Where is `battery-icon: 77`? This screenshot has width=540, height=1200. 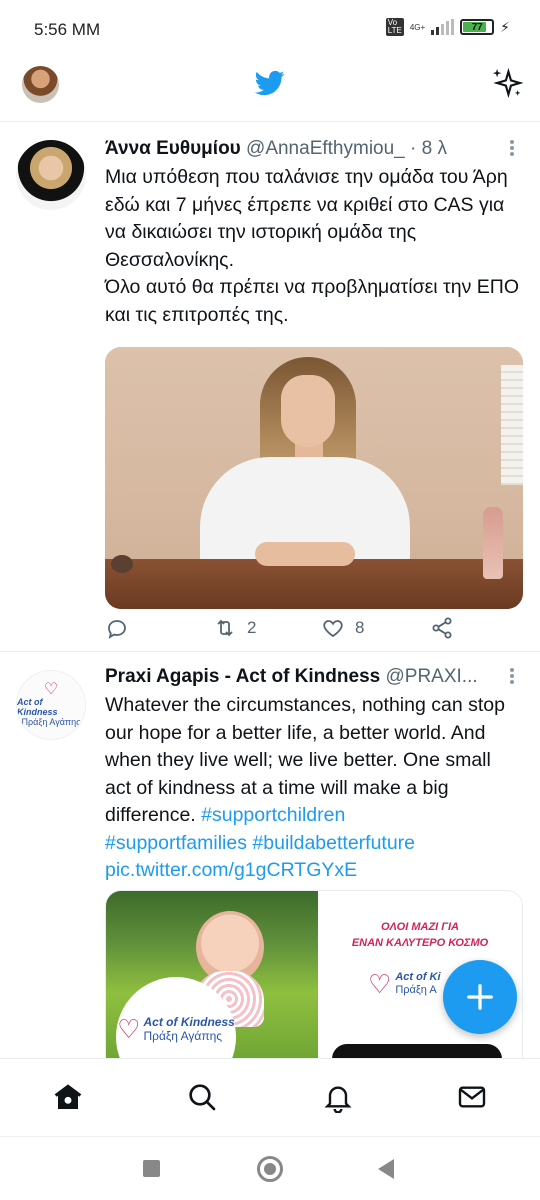 battery-icon: 77 is located at coordinates (477, 27).